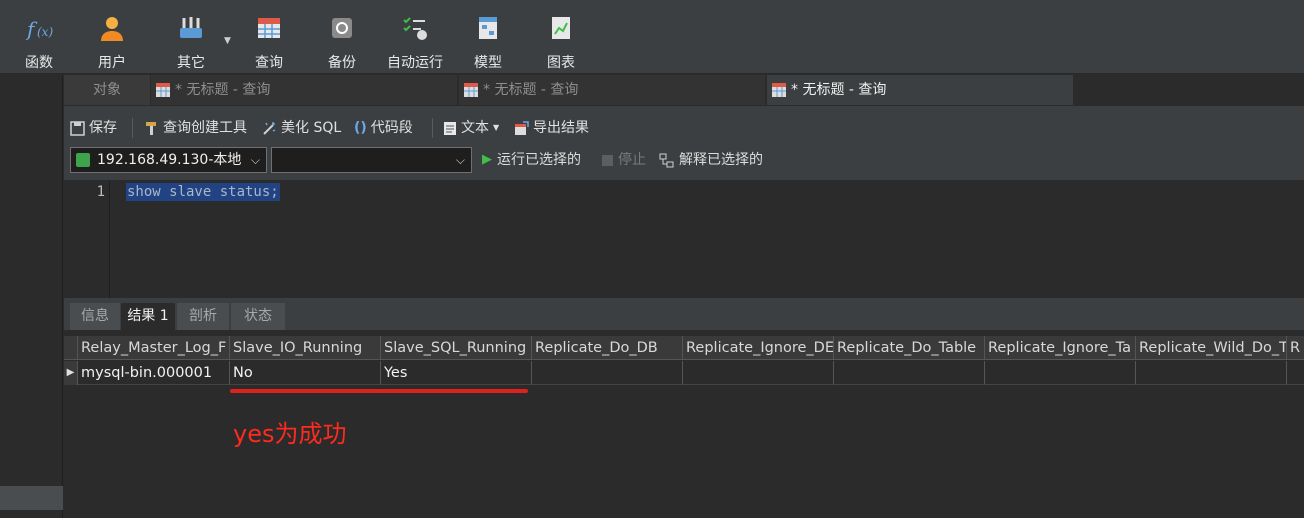 Image resolution: width=1304 pixels, height=518 pixels. I want to click on play-icon: ▶, so click(487, 159).